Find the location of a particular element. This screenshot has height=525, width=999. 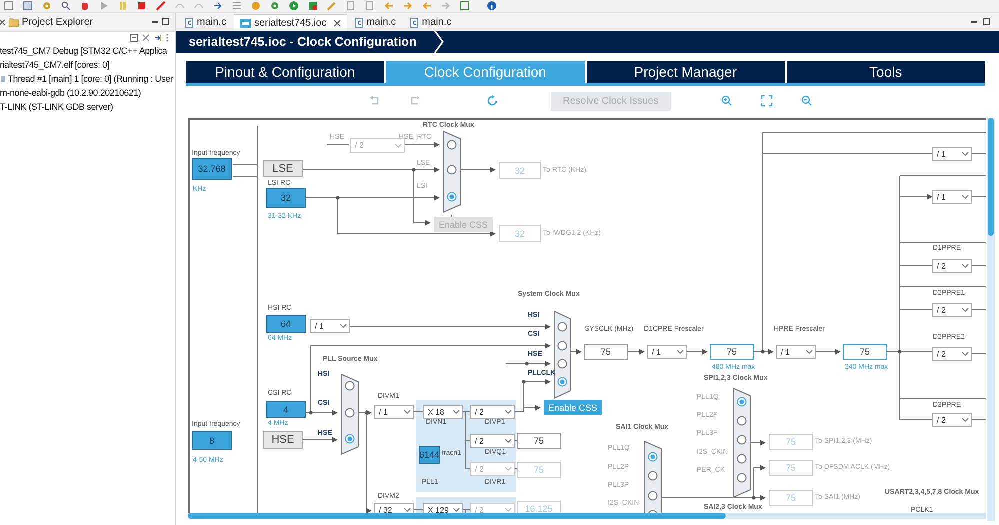

prescaler-dropdown: X 18 is located at coordinates (443, 412).